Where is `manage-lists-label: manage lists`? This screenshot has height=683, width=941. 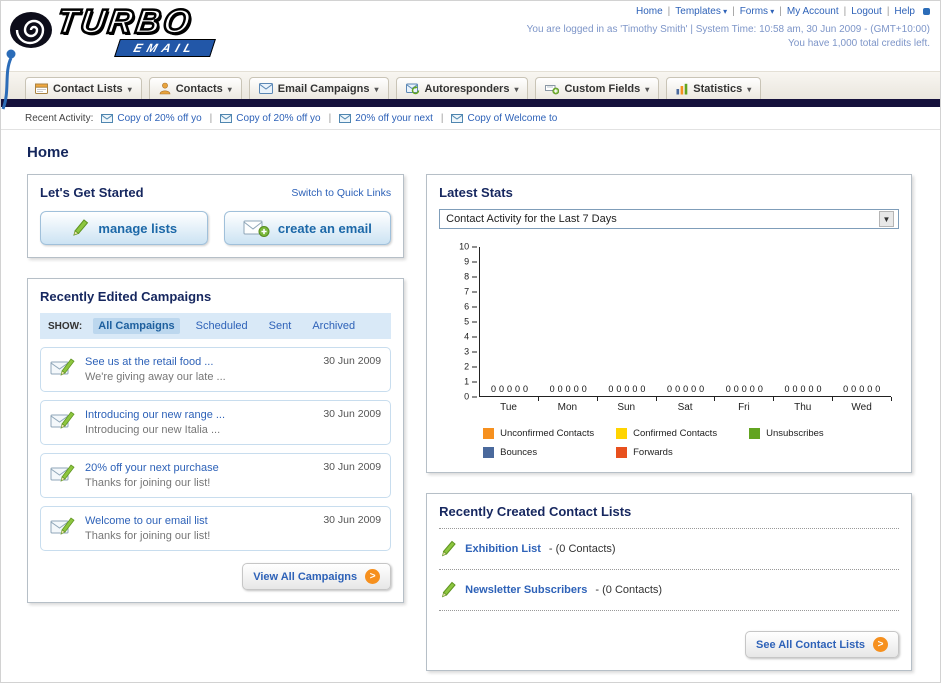
manage-lists-label: manage lists is located at coordinates (138, 228).